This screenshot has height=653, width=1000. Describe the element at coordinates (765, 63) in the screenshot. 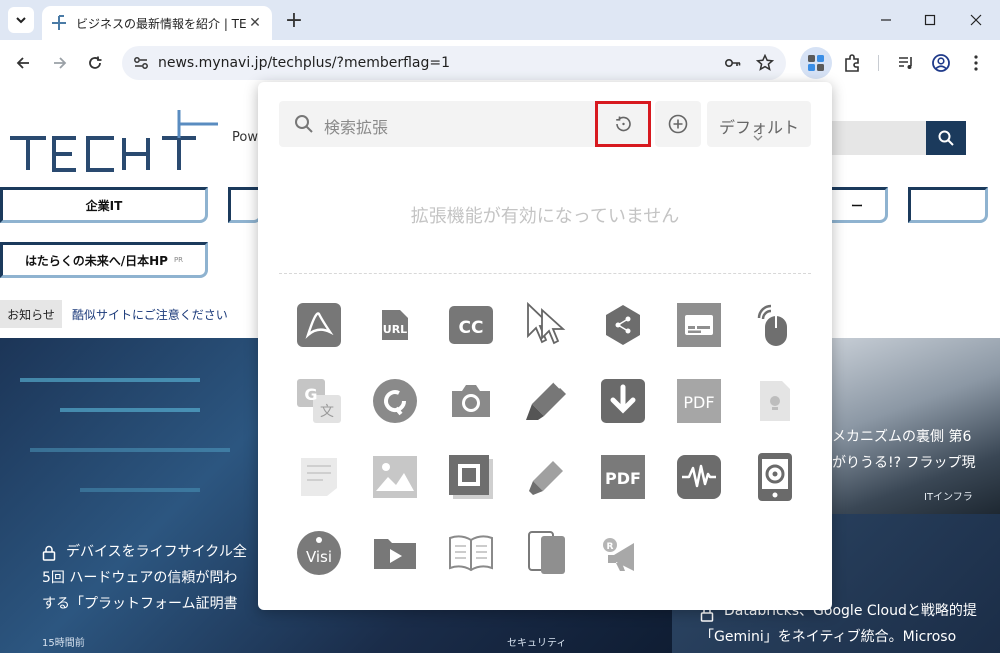

I see `bookmark-star-icon` at that location.